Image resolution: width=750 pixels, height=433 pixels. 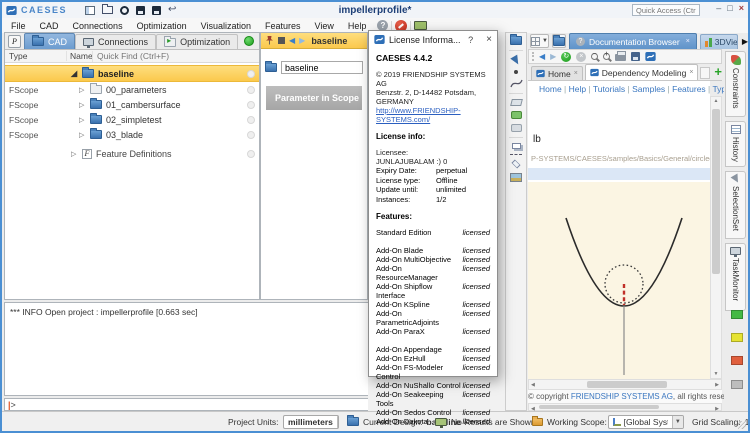 I want to click on pin-icon, so click(x=269, y=40).